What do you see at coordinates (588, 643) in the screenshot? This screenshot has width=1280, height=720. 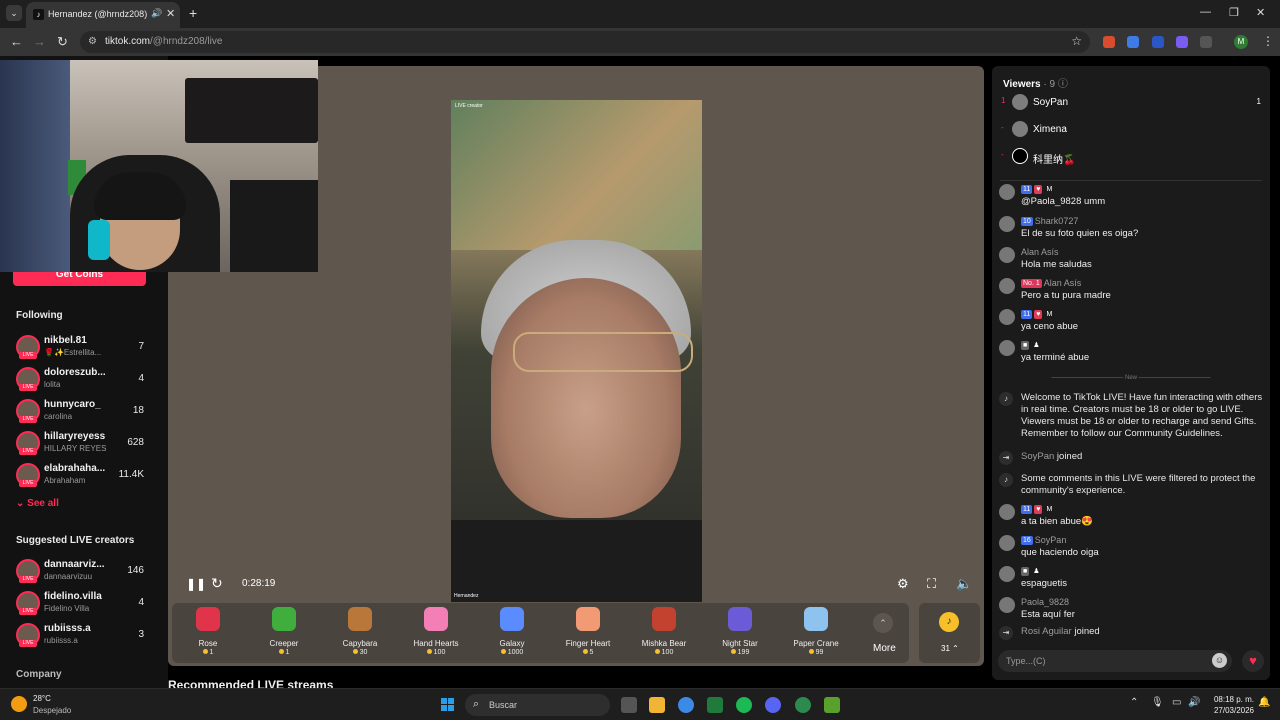 I see `gift-label: Finger Heart` at bounding box center [588, 643].